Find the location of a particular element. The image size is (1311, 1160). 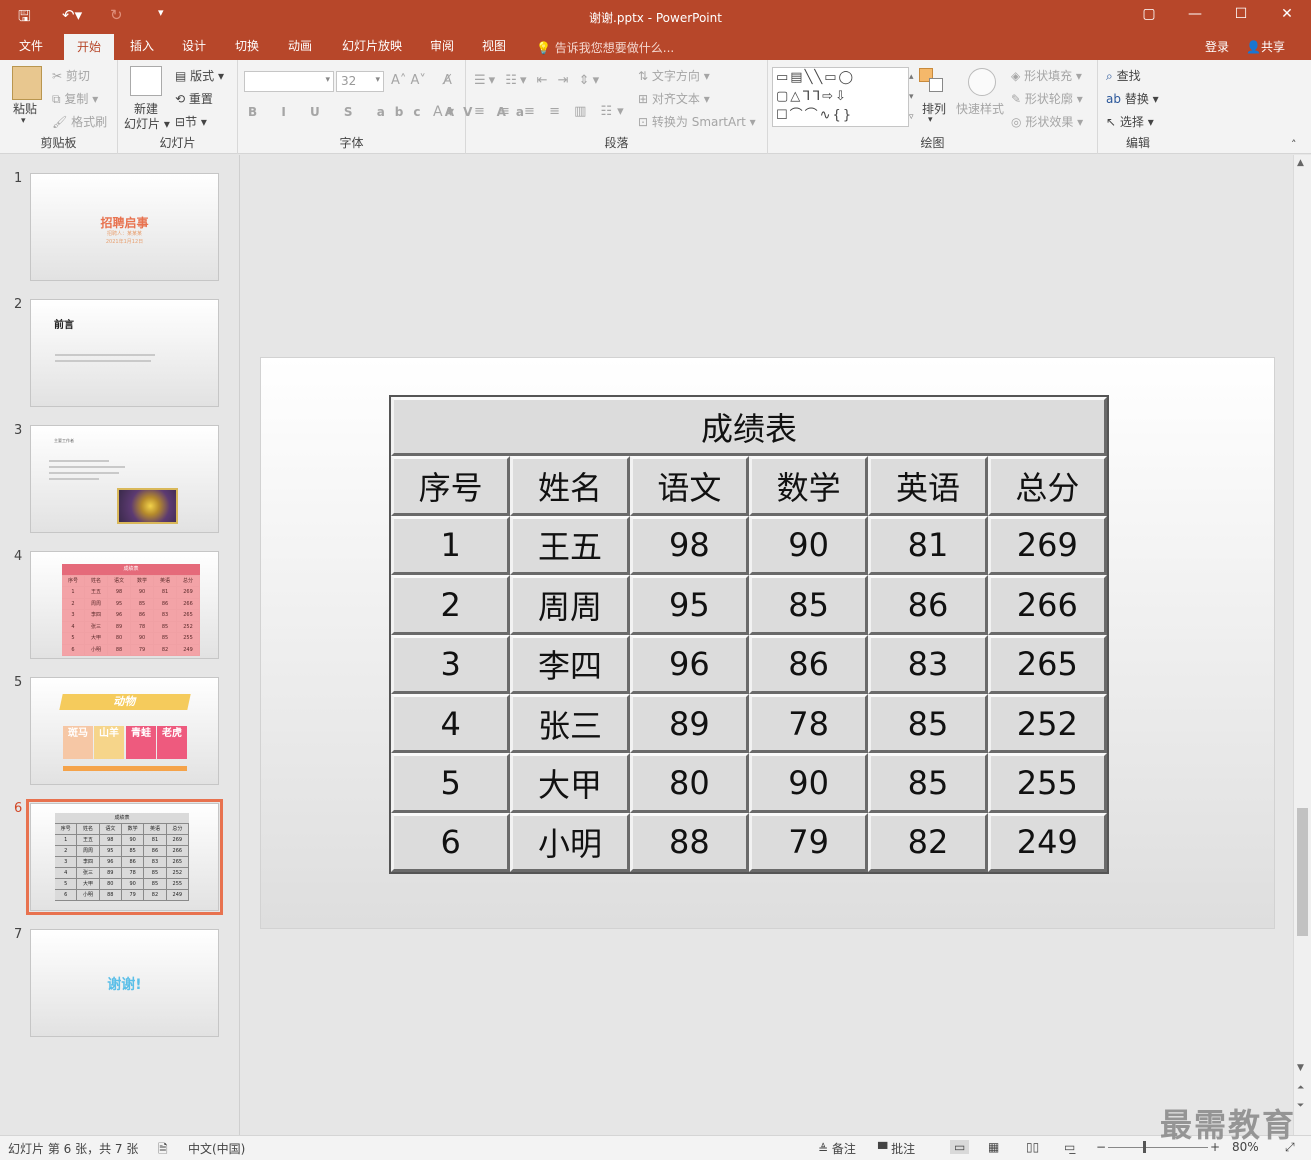

paste-button: 粘贴 is located at coordinates (25, 108).